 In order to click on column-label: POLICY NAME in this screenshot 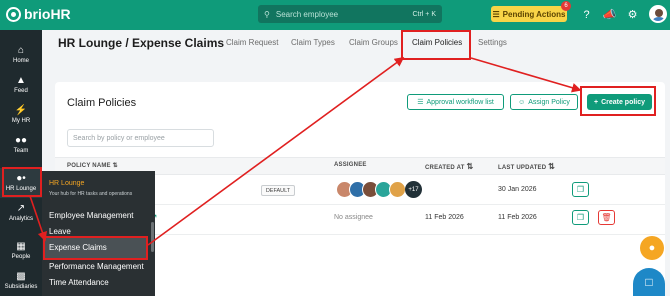, I will do `click(89, 166)`.